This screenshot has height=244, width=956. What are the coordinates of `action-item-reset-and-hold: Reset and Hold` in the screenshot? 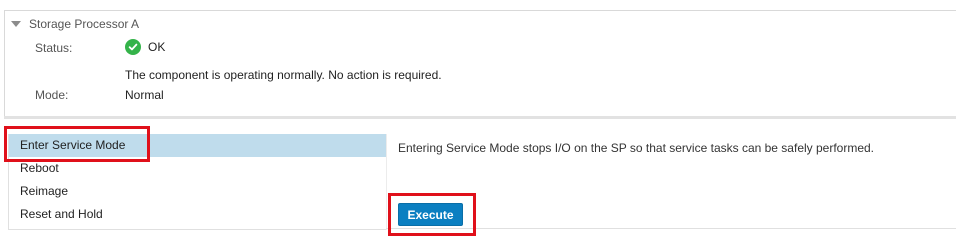 It's located at (197, 214).